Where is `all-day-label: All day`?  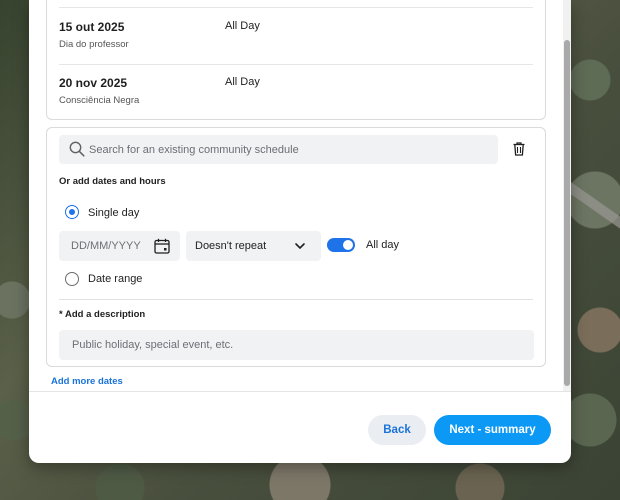
all-day-label: All day is located at coordinates (383, 245).